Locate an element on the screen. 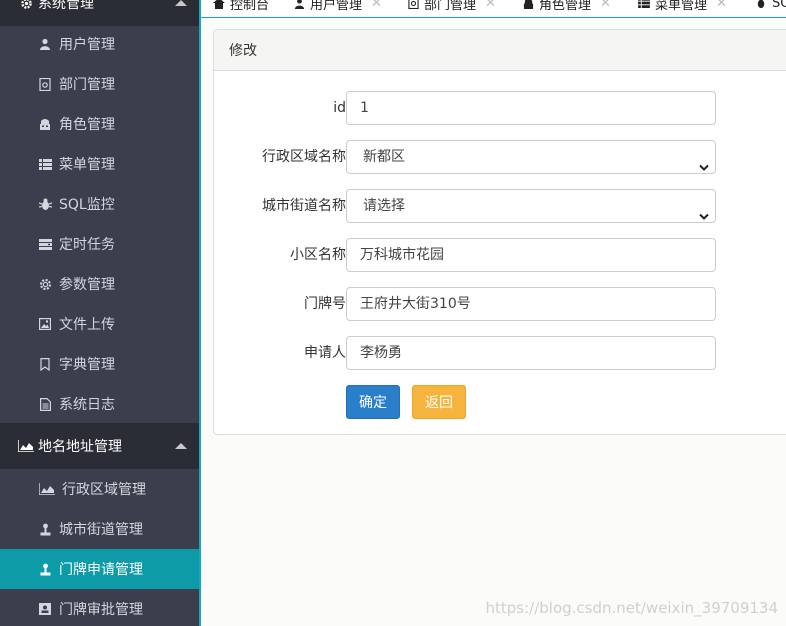  tab-label: 角色管理 is located at coordinates (565, 6).